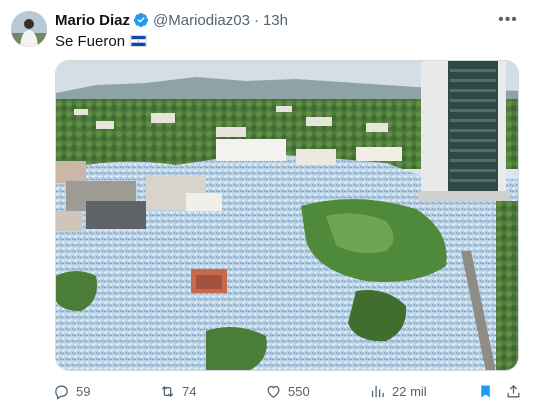 The height and width of the screenshot is (412, 535). What do you see at coordinates (201, 20) in the screenshot?
I see `author-handle: @Mariodiaz03` at bounding box center [201, 20].